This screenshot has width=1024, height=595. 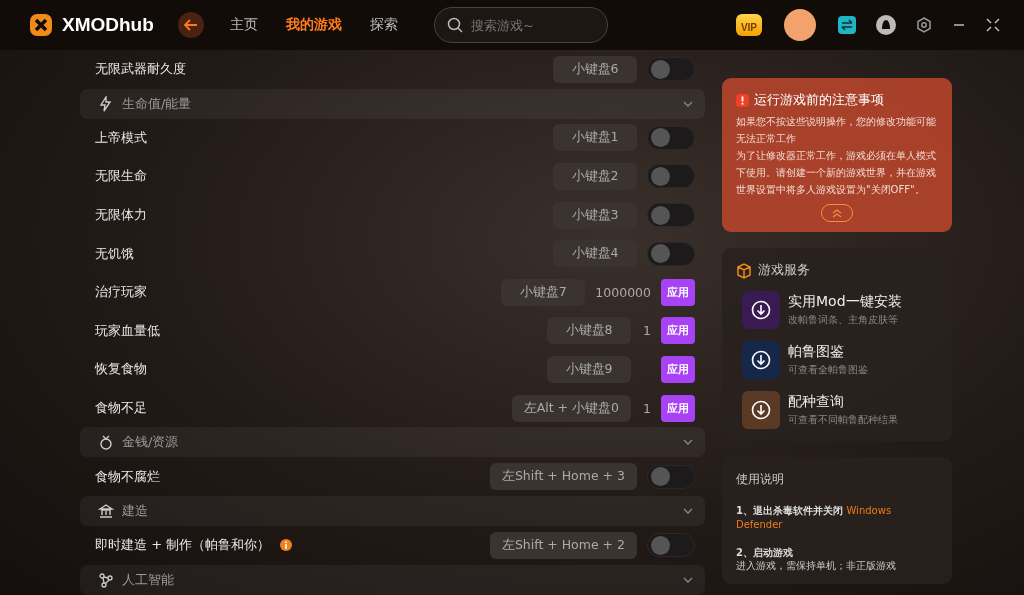 What do you see at coordinates (765, 553) in the screenshot?
I see `step-text: 2、启动游戏` at bounding box center [765, 553].